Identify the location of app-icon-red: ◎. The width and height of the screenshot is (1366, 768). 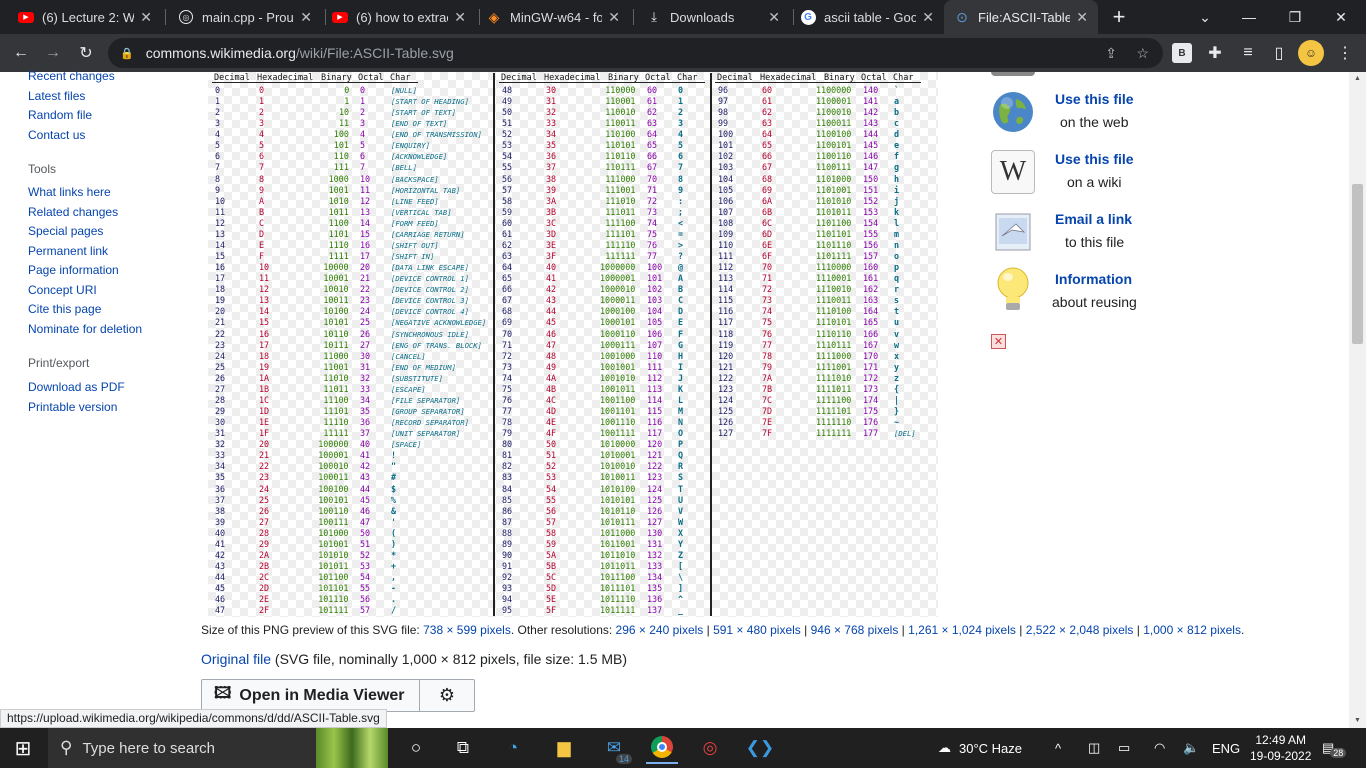
(710, 748).